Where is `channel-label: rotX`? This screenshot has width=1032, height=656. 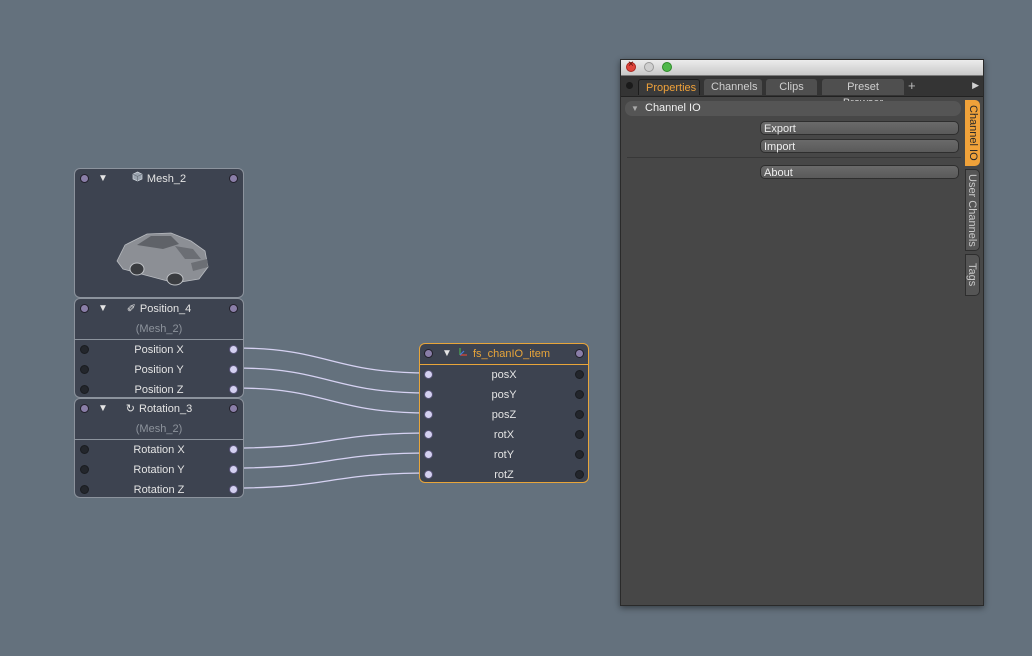 channel-label: rotX is located at coordinates (504, 435).